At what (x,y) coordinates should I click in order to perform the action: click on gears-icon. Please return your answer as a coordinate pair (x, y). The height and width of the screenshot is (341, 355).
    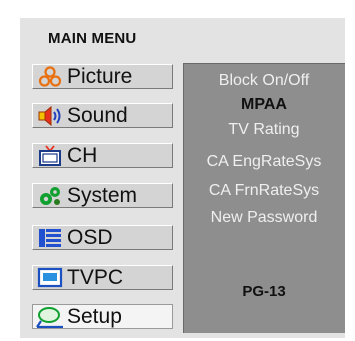
    Looking at the image, I should click on (50, 196).